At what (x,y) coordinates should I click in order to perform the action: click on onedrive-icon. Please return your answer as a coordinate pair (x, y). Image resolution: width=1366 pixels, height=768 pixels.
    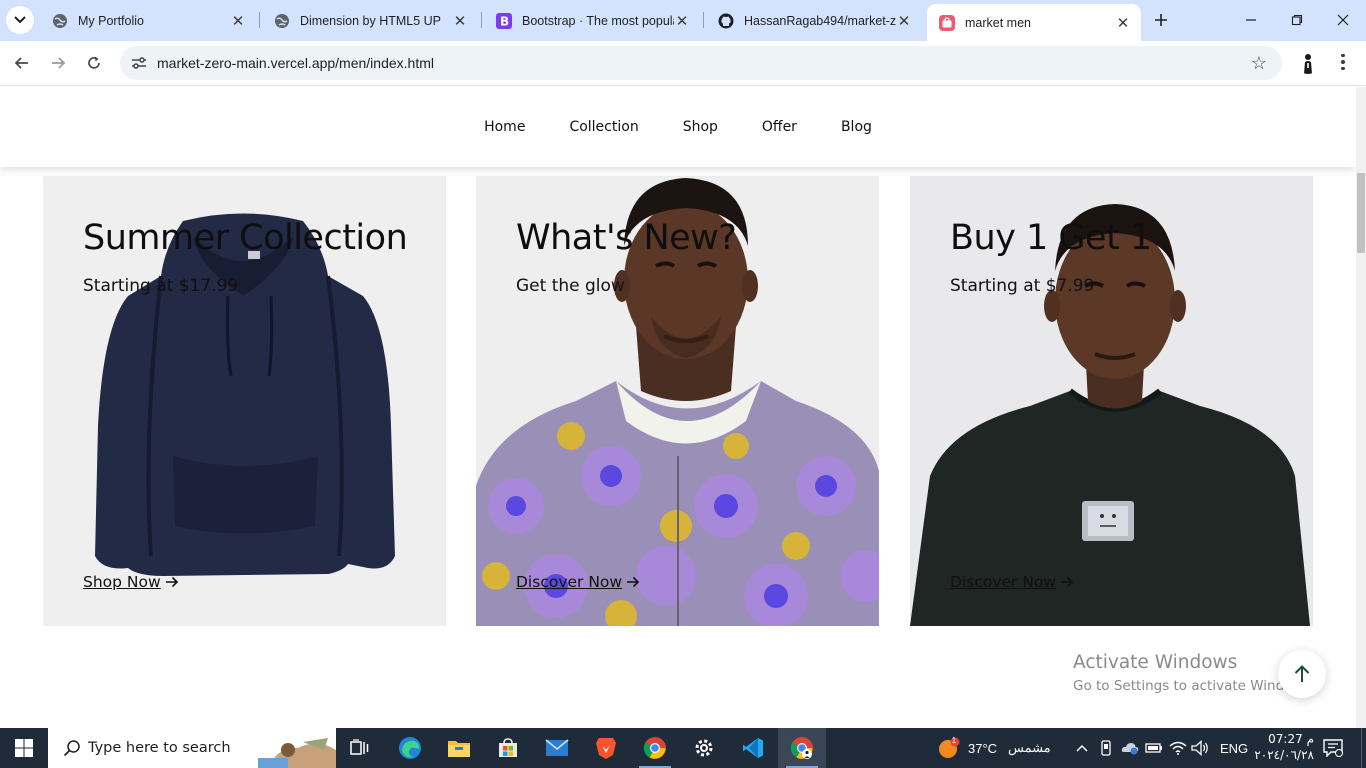
    Looking at the image, I should click on (1130, 748).